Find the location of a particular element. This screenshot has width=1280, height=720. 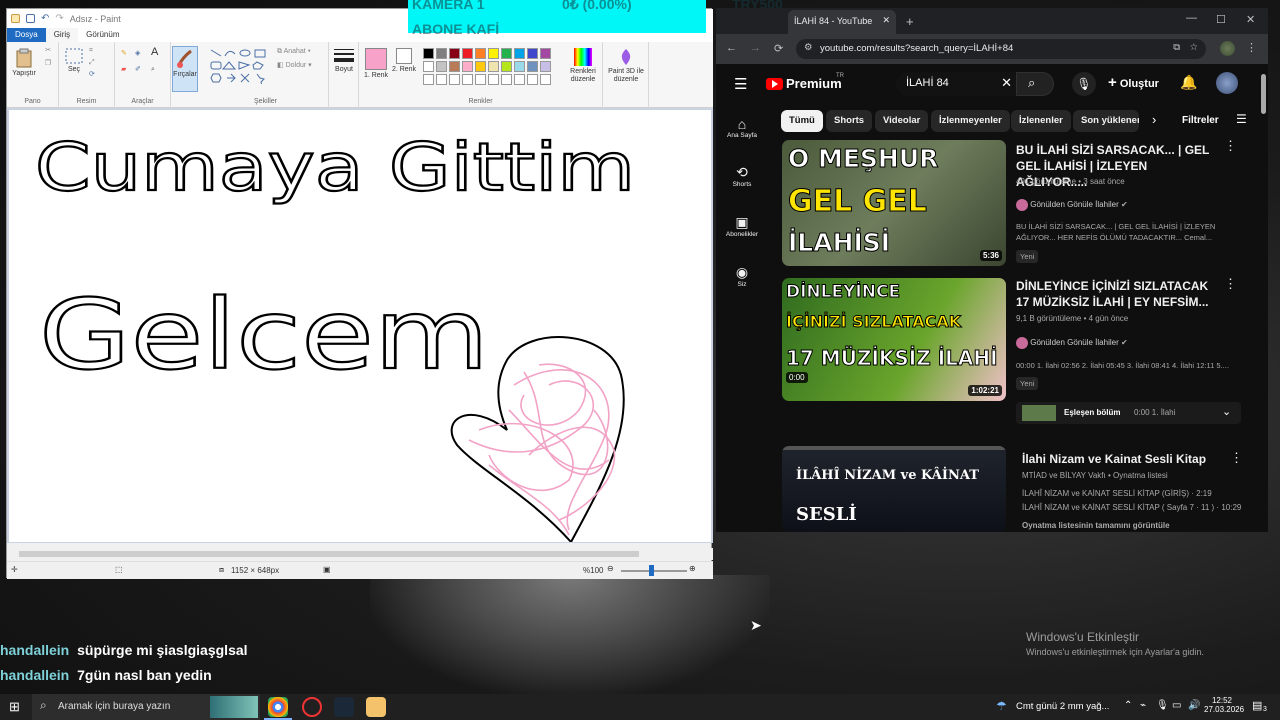

redo-icon: ↷ is located at coordinates (59, 18).